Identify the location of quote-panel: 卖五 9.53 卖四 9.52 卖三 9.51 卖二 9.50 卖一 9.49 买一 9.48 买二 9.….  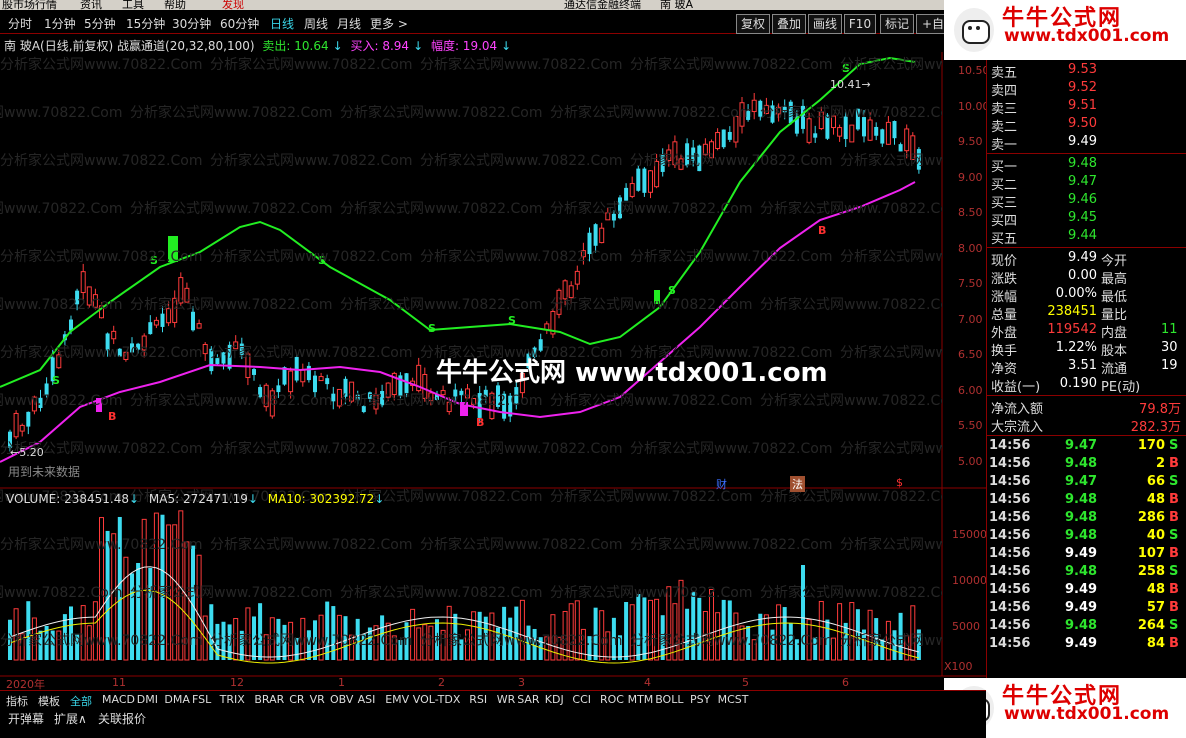
(1086, 369).